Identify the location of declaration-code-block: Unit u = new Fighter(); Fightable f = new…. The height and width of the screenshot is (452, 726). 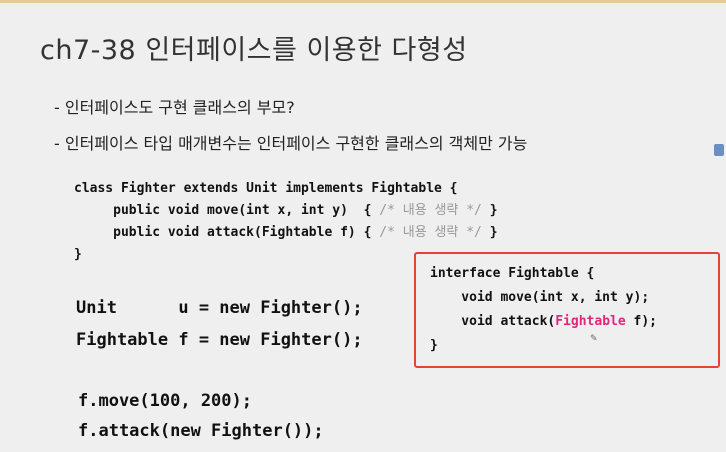
(219, 324).